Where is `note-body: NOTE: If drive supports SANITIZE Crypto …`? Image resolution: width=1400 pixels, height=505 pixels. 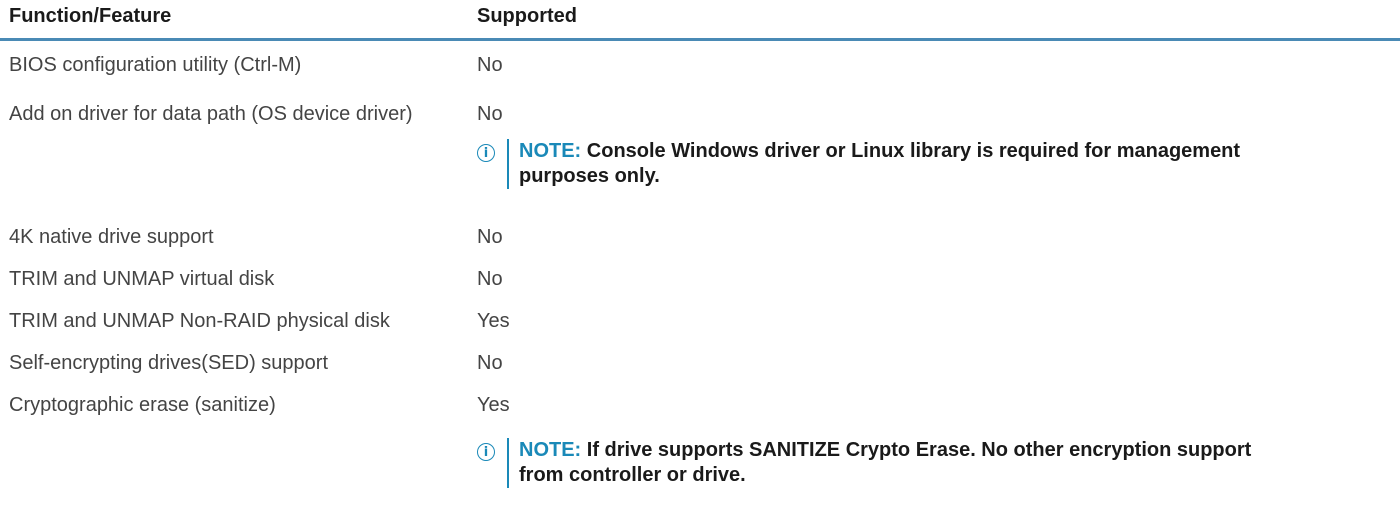 note-body: NOTE: If drive supports SANITIZE Crypto … is located at coordinates (893, 463).